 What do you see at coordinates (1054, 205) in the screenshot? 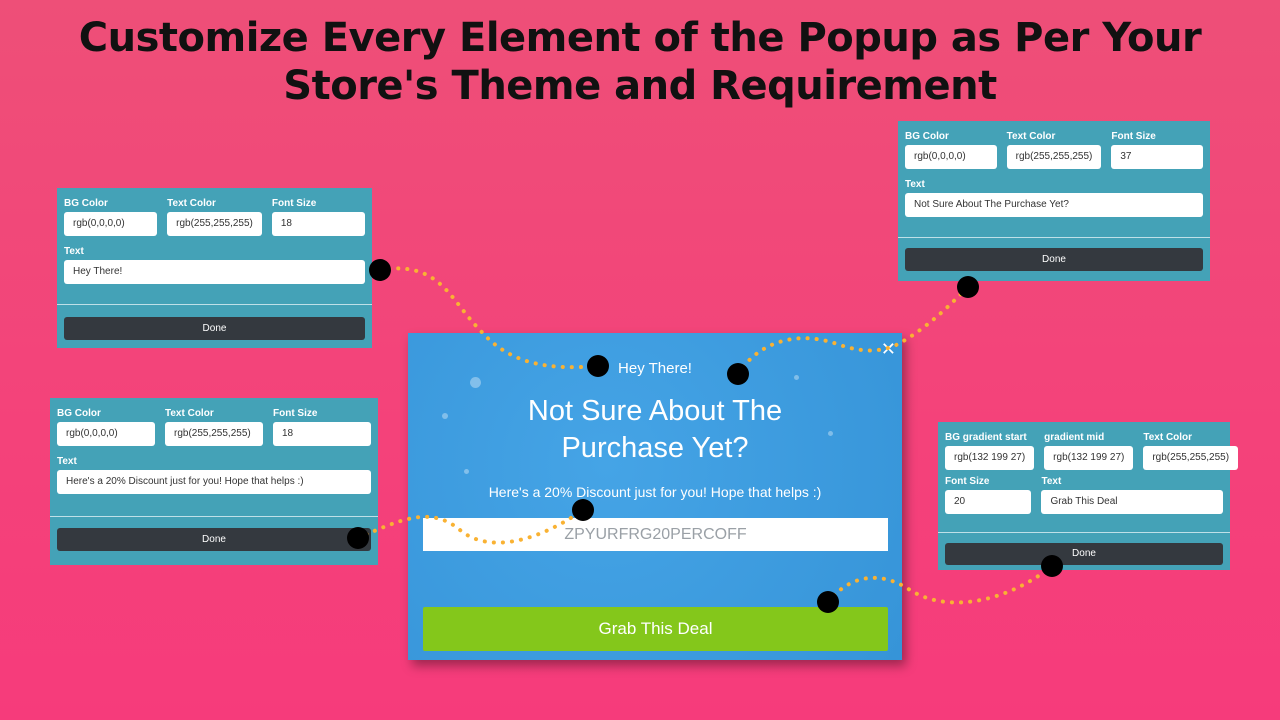
I see `text-input: Not Sure About The Purchase Yet?` at bounding box center [1054, 205].